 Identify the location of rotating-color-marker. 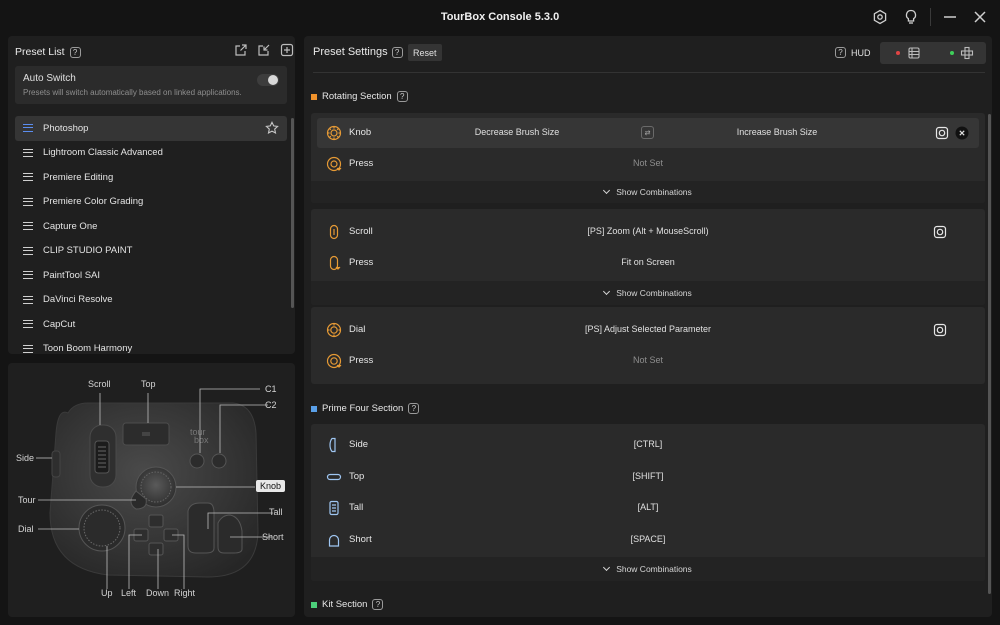
(314, 96).